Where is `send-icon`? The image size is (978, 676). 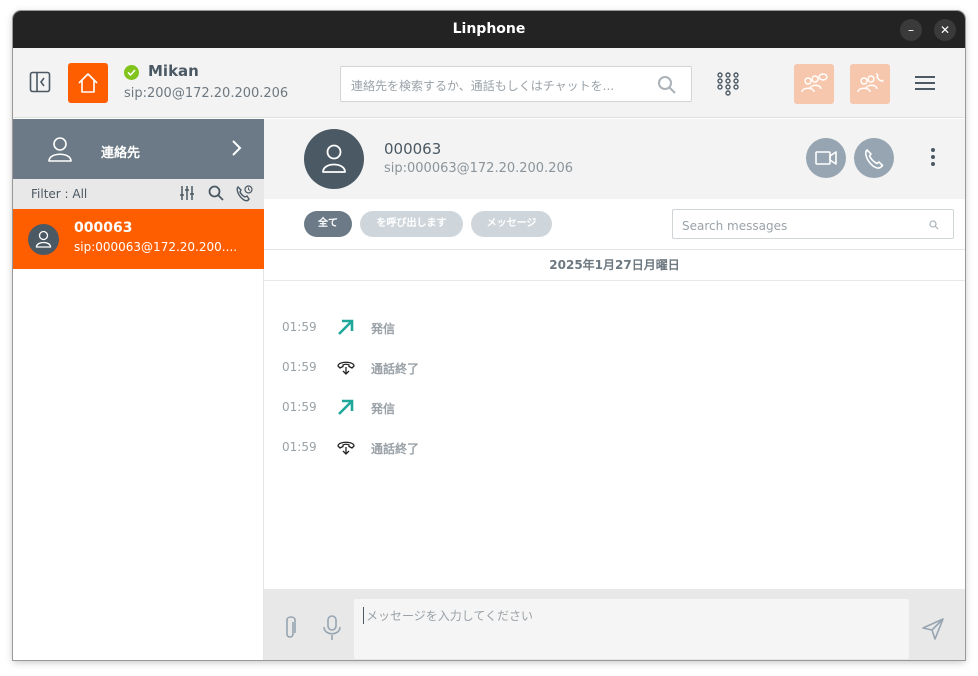 send-icon is located at coordinates (933, 629).